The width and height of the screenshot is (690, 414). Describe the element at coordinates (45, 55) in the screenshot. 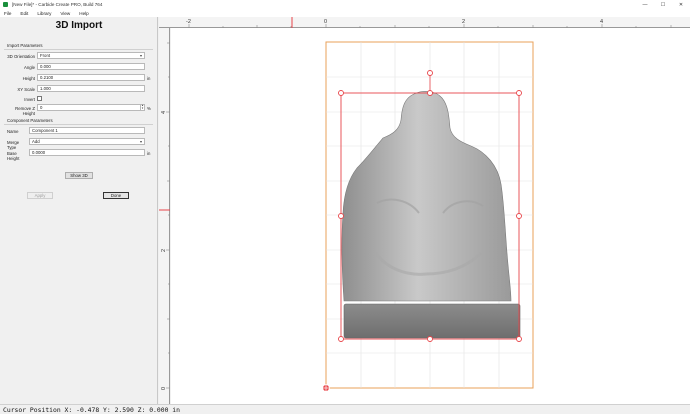

I see `orientation-value: Front` at that location.